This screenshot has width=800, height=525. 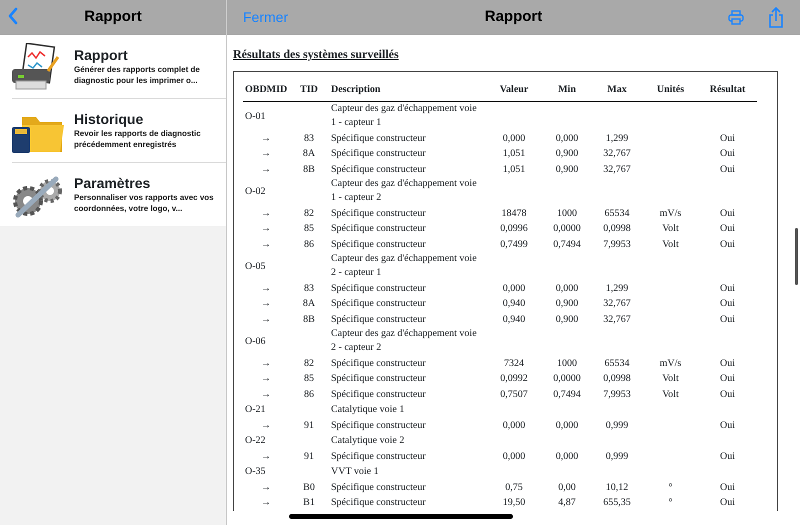 What do you see at coordinates (617, 228) in the screenshot?
I see `max-cell: 0,0998` at bounding box center [617, 228].